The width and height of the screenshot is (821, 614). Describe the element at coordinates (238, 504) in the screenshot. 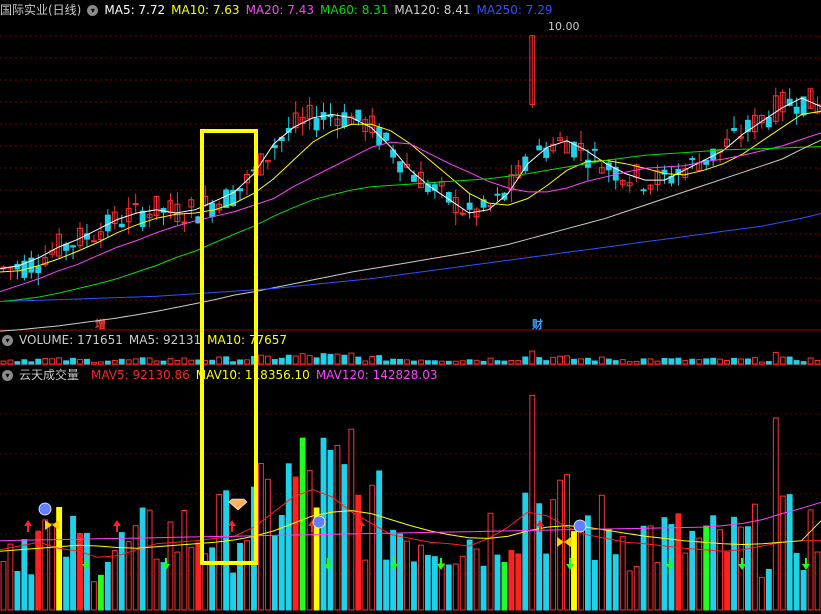

I see `diamond-icon` at that location.